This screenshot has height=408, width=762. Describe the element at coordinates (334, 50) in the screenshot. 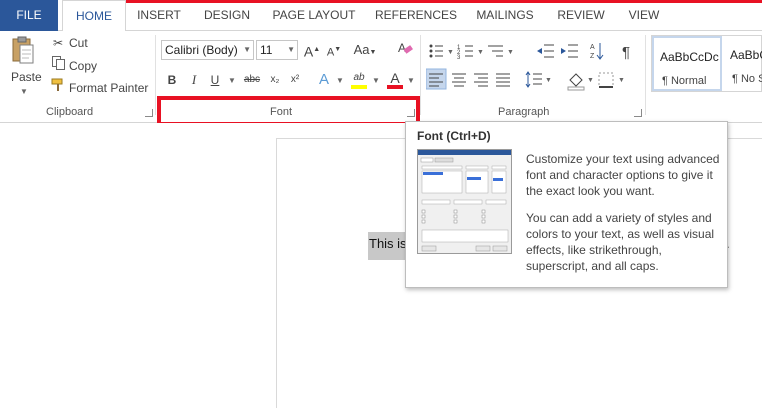

I see `shrink-font-button: A▼` at that location.